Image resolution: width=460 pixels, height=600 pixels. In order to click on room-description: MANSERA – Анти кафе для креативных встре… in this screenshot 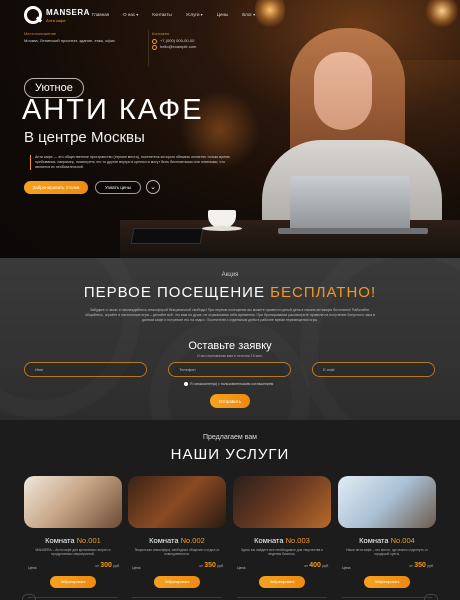, I will do `click(73, 552)`.